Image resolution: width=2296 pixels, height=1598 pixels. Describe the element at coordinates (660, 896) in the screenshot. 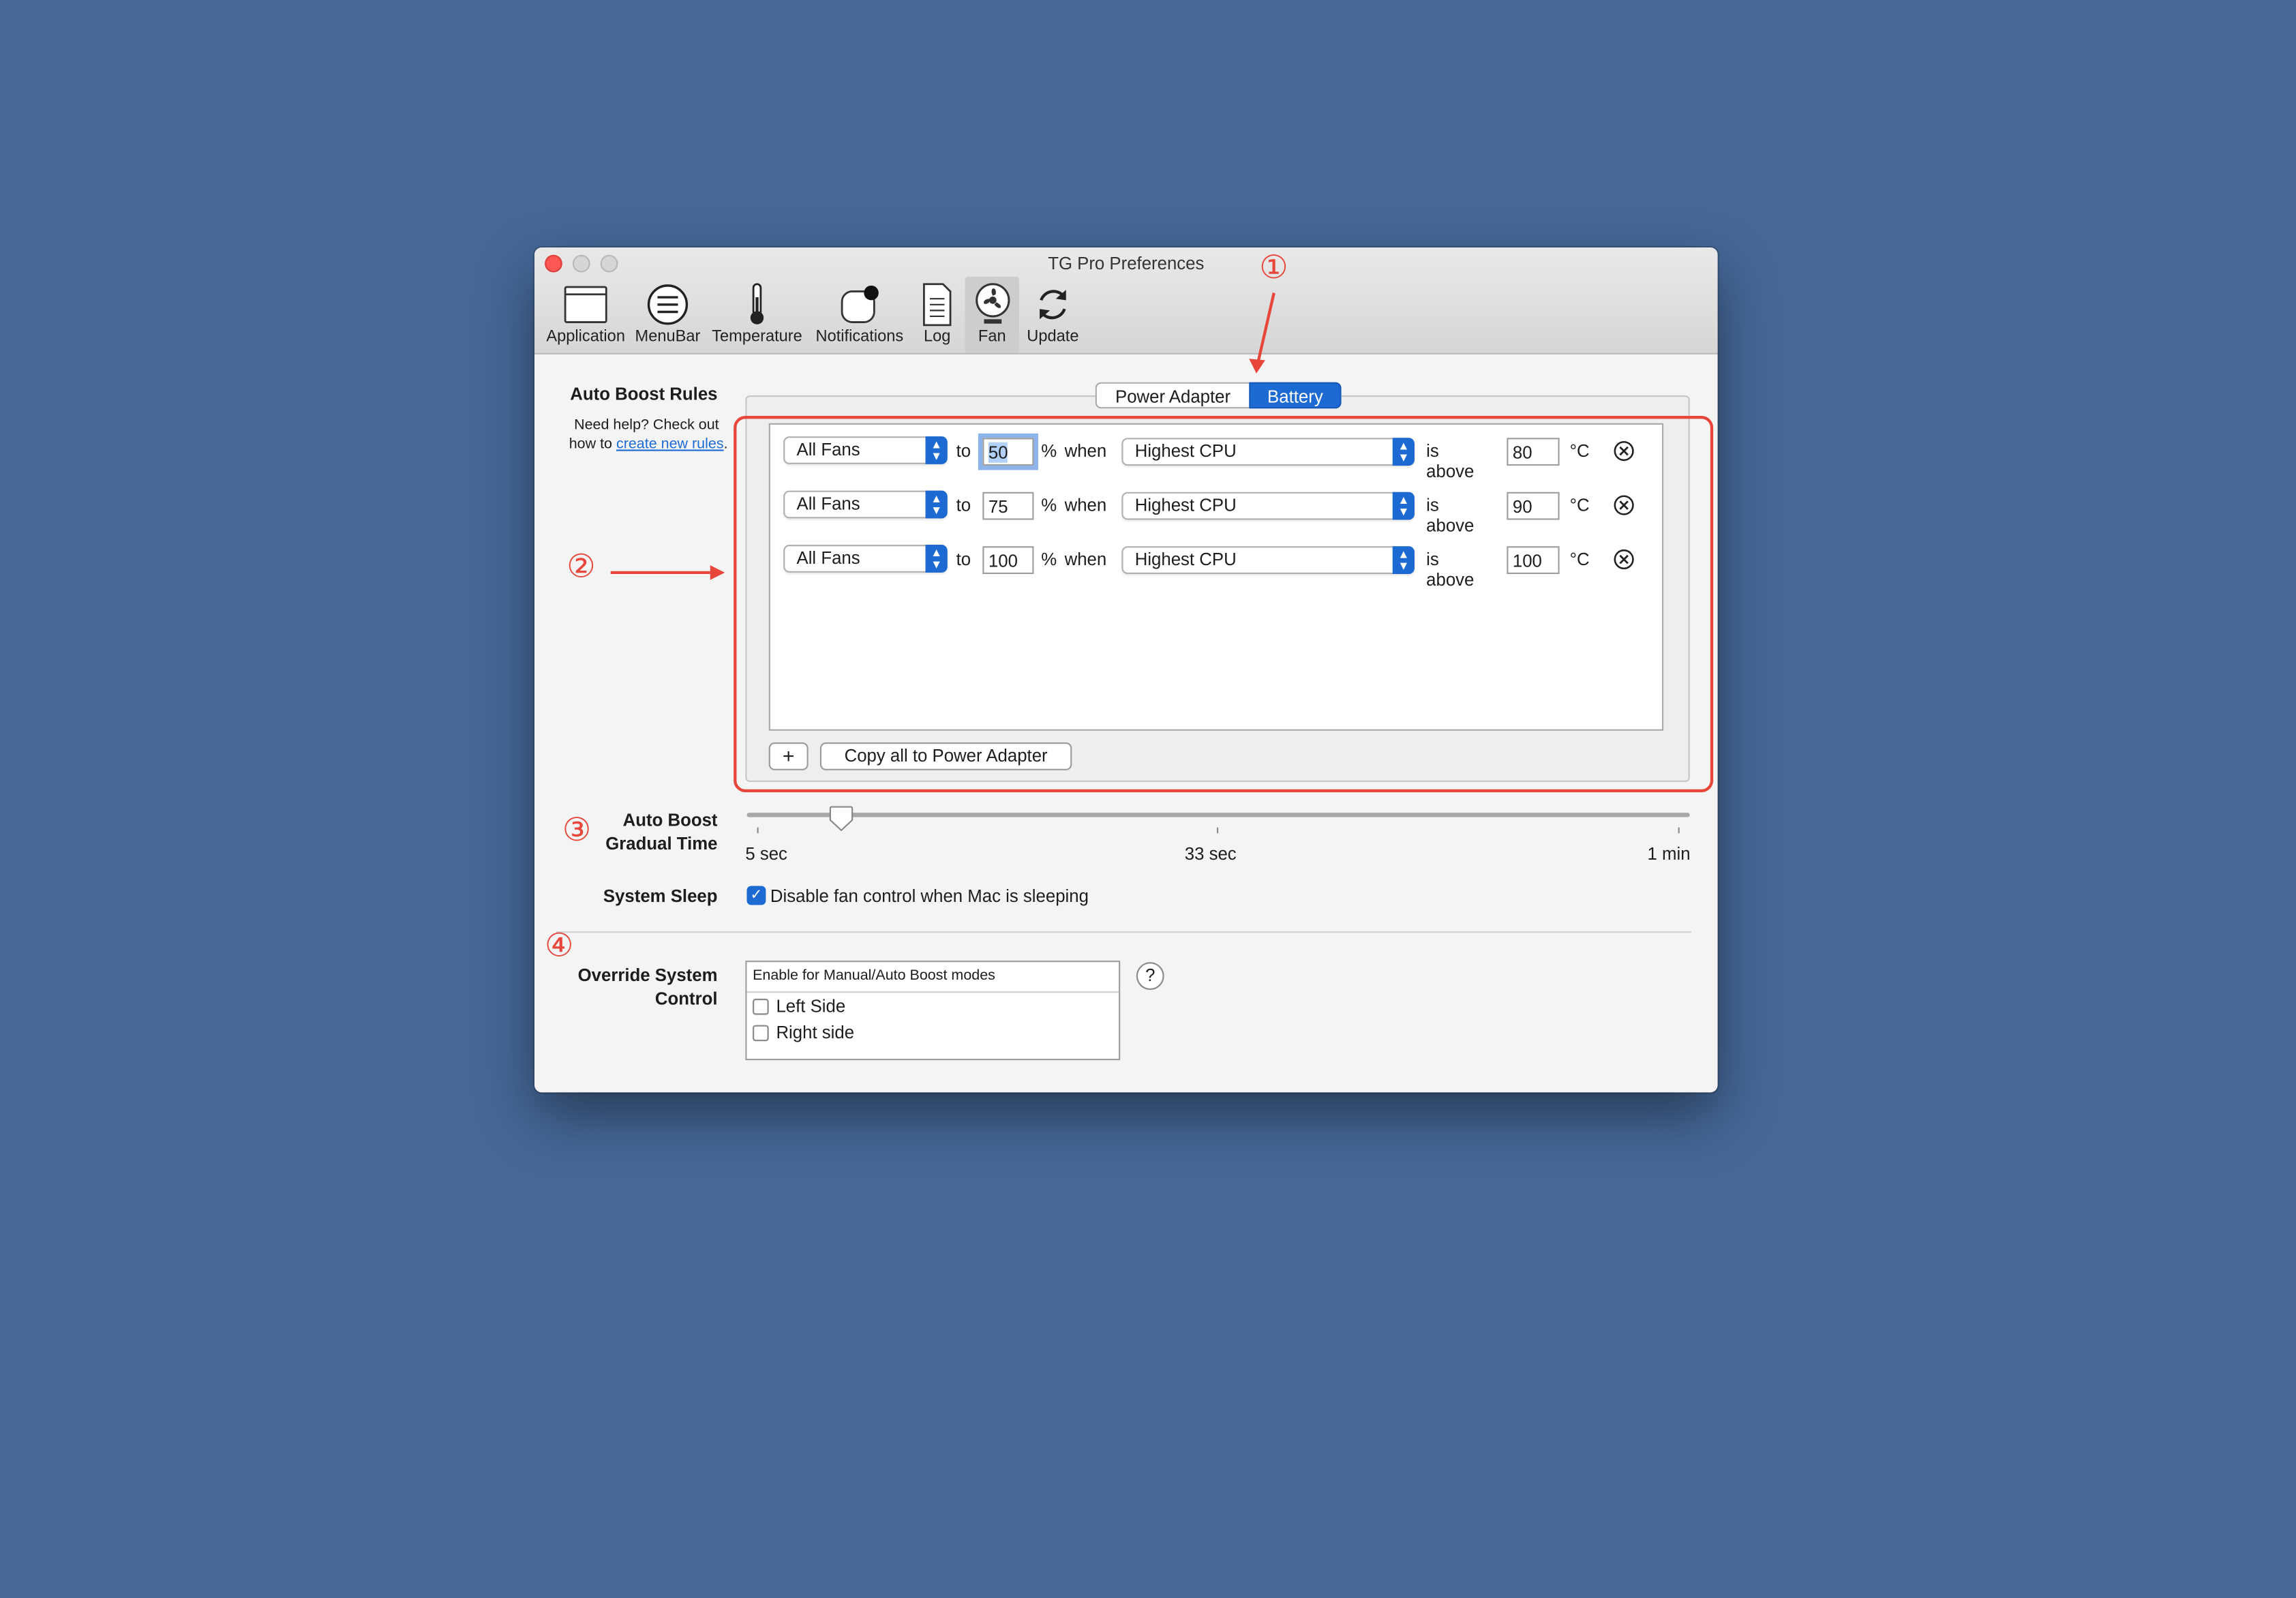

I see `system-sleep-label: System Sleep` at that location.